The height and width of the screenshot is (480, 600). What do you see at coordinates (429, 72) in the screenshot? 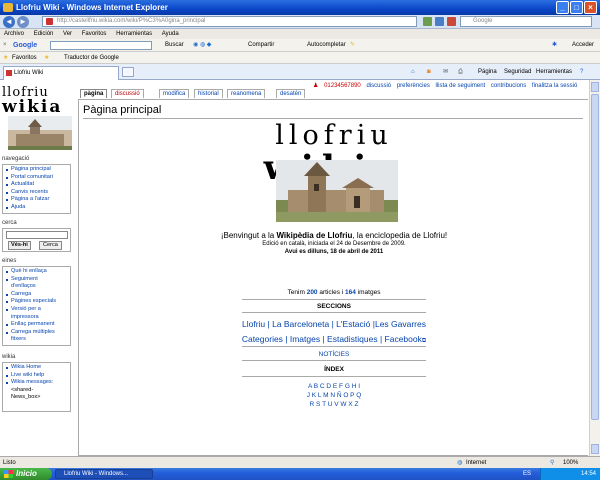
I see `feeds-icon: ◙` at bounding box center [429, 72].